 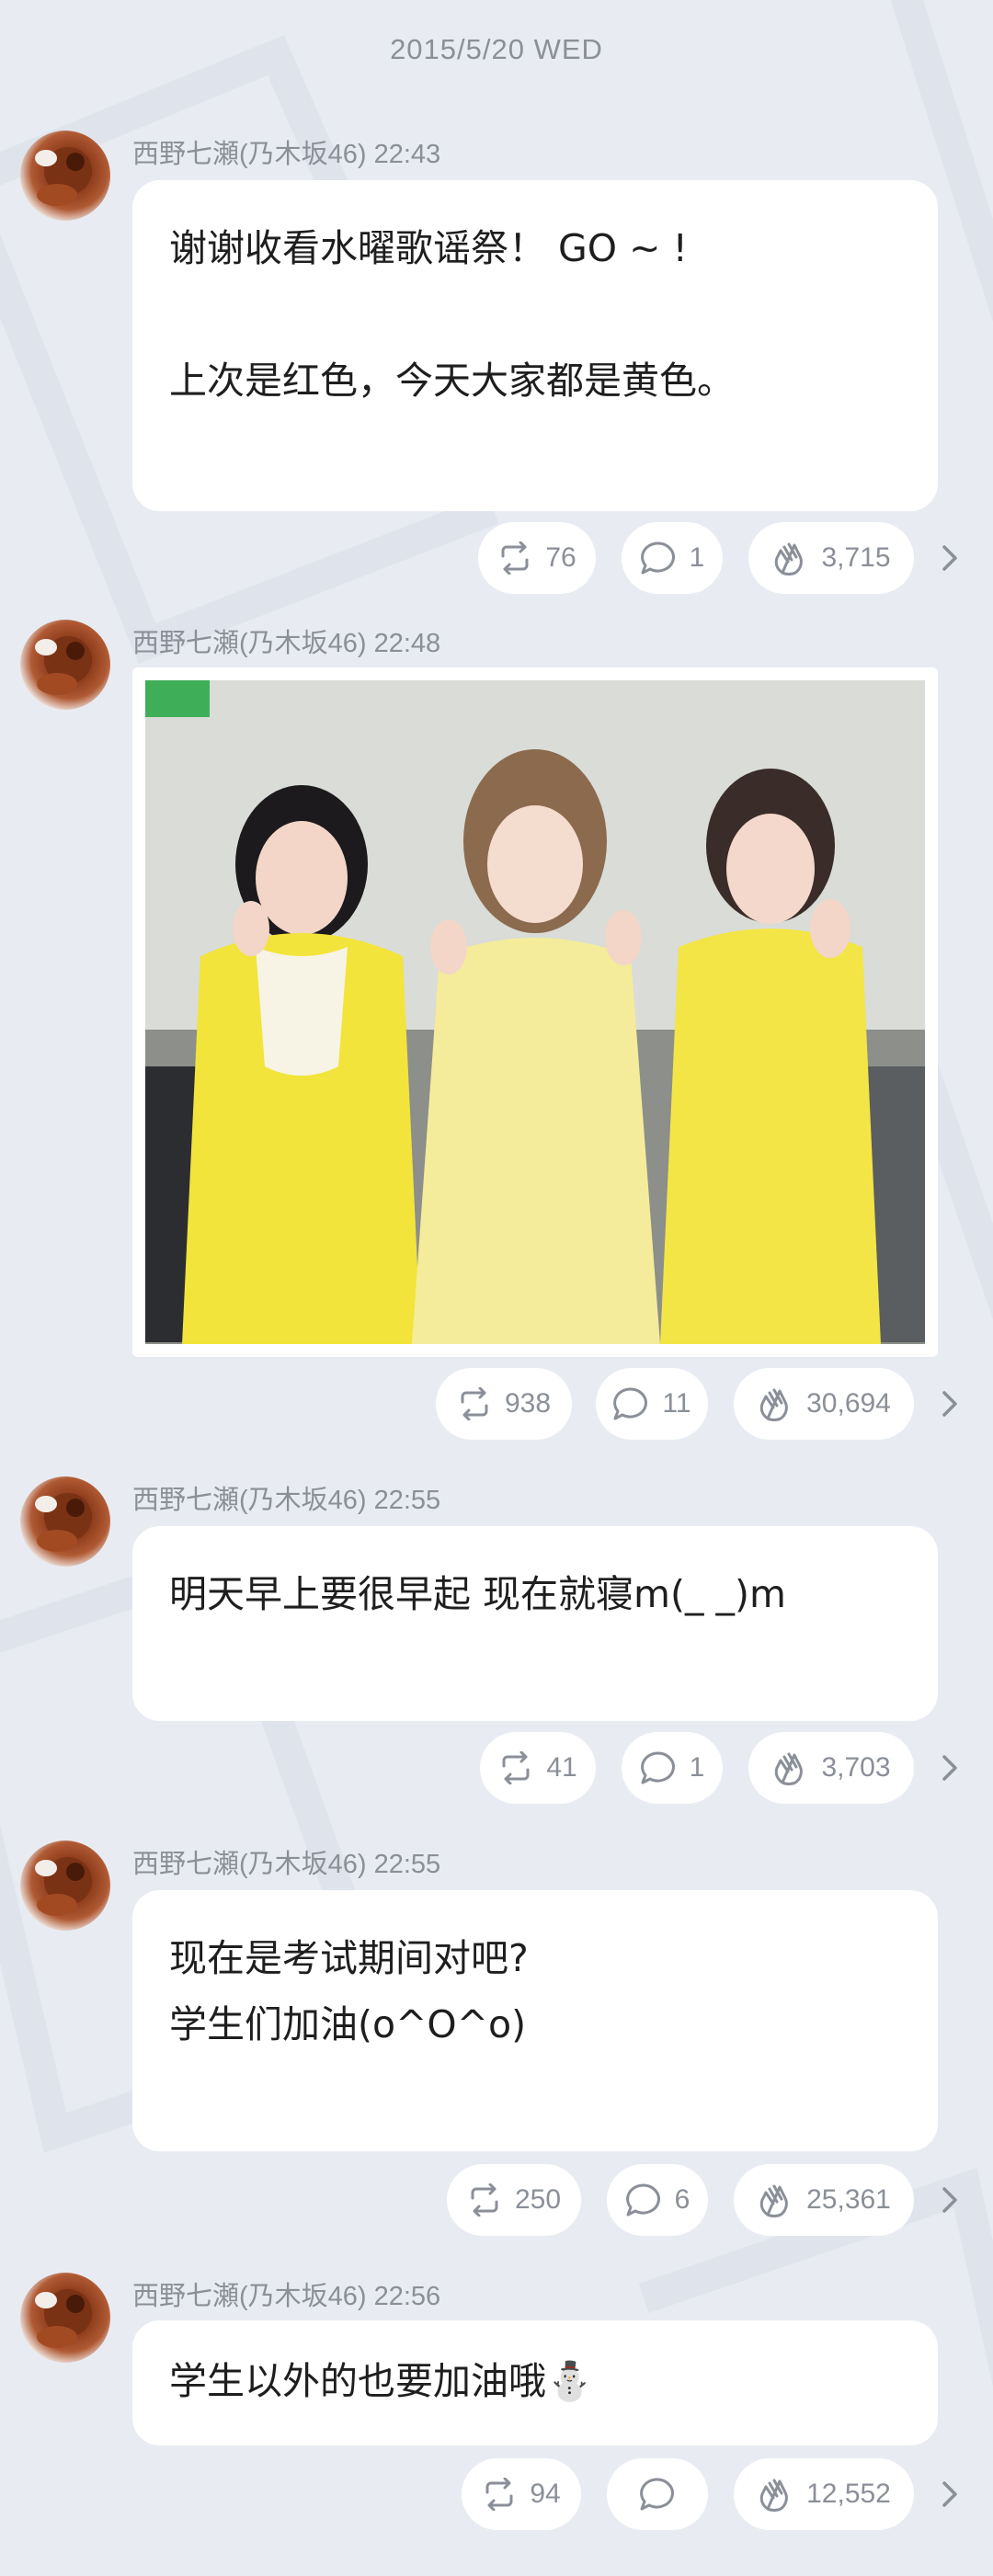 I want to click on repost-button: 250, so click(x=514, y=2200).